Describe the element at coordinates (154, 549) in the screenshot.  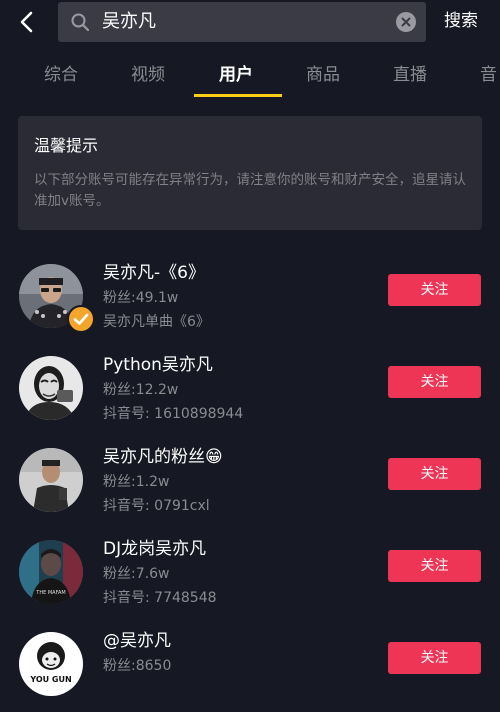
I see `user-name: DJ龙岗吴亦凡` at that location.